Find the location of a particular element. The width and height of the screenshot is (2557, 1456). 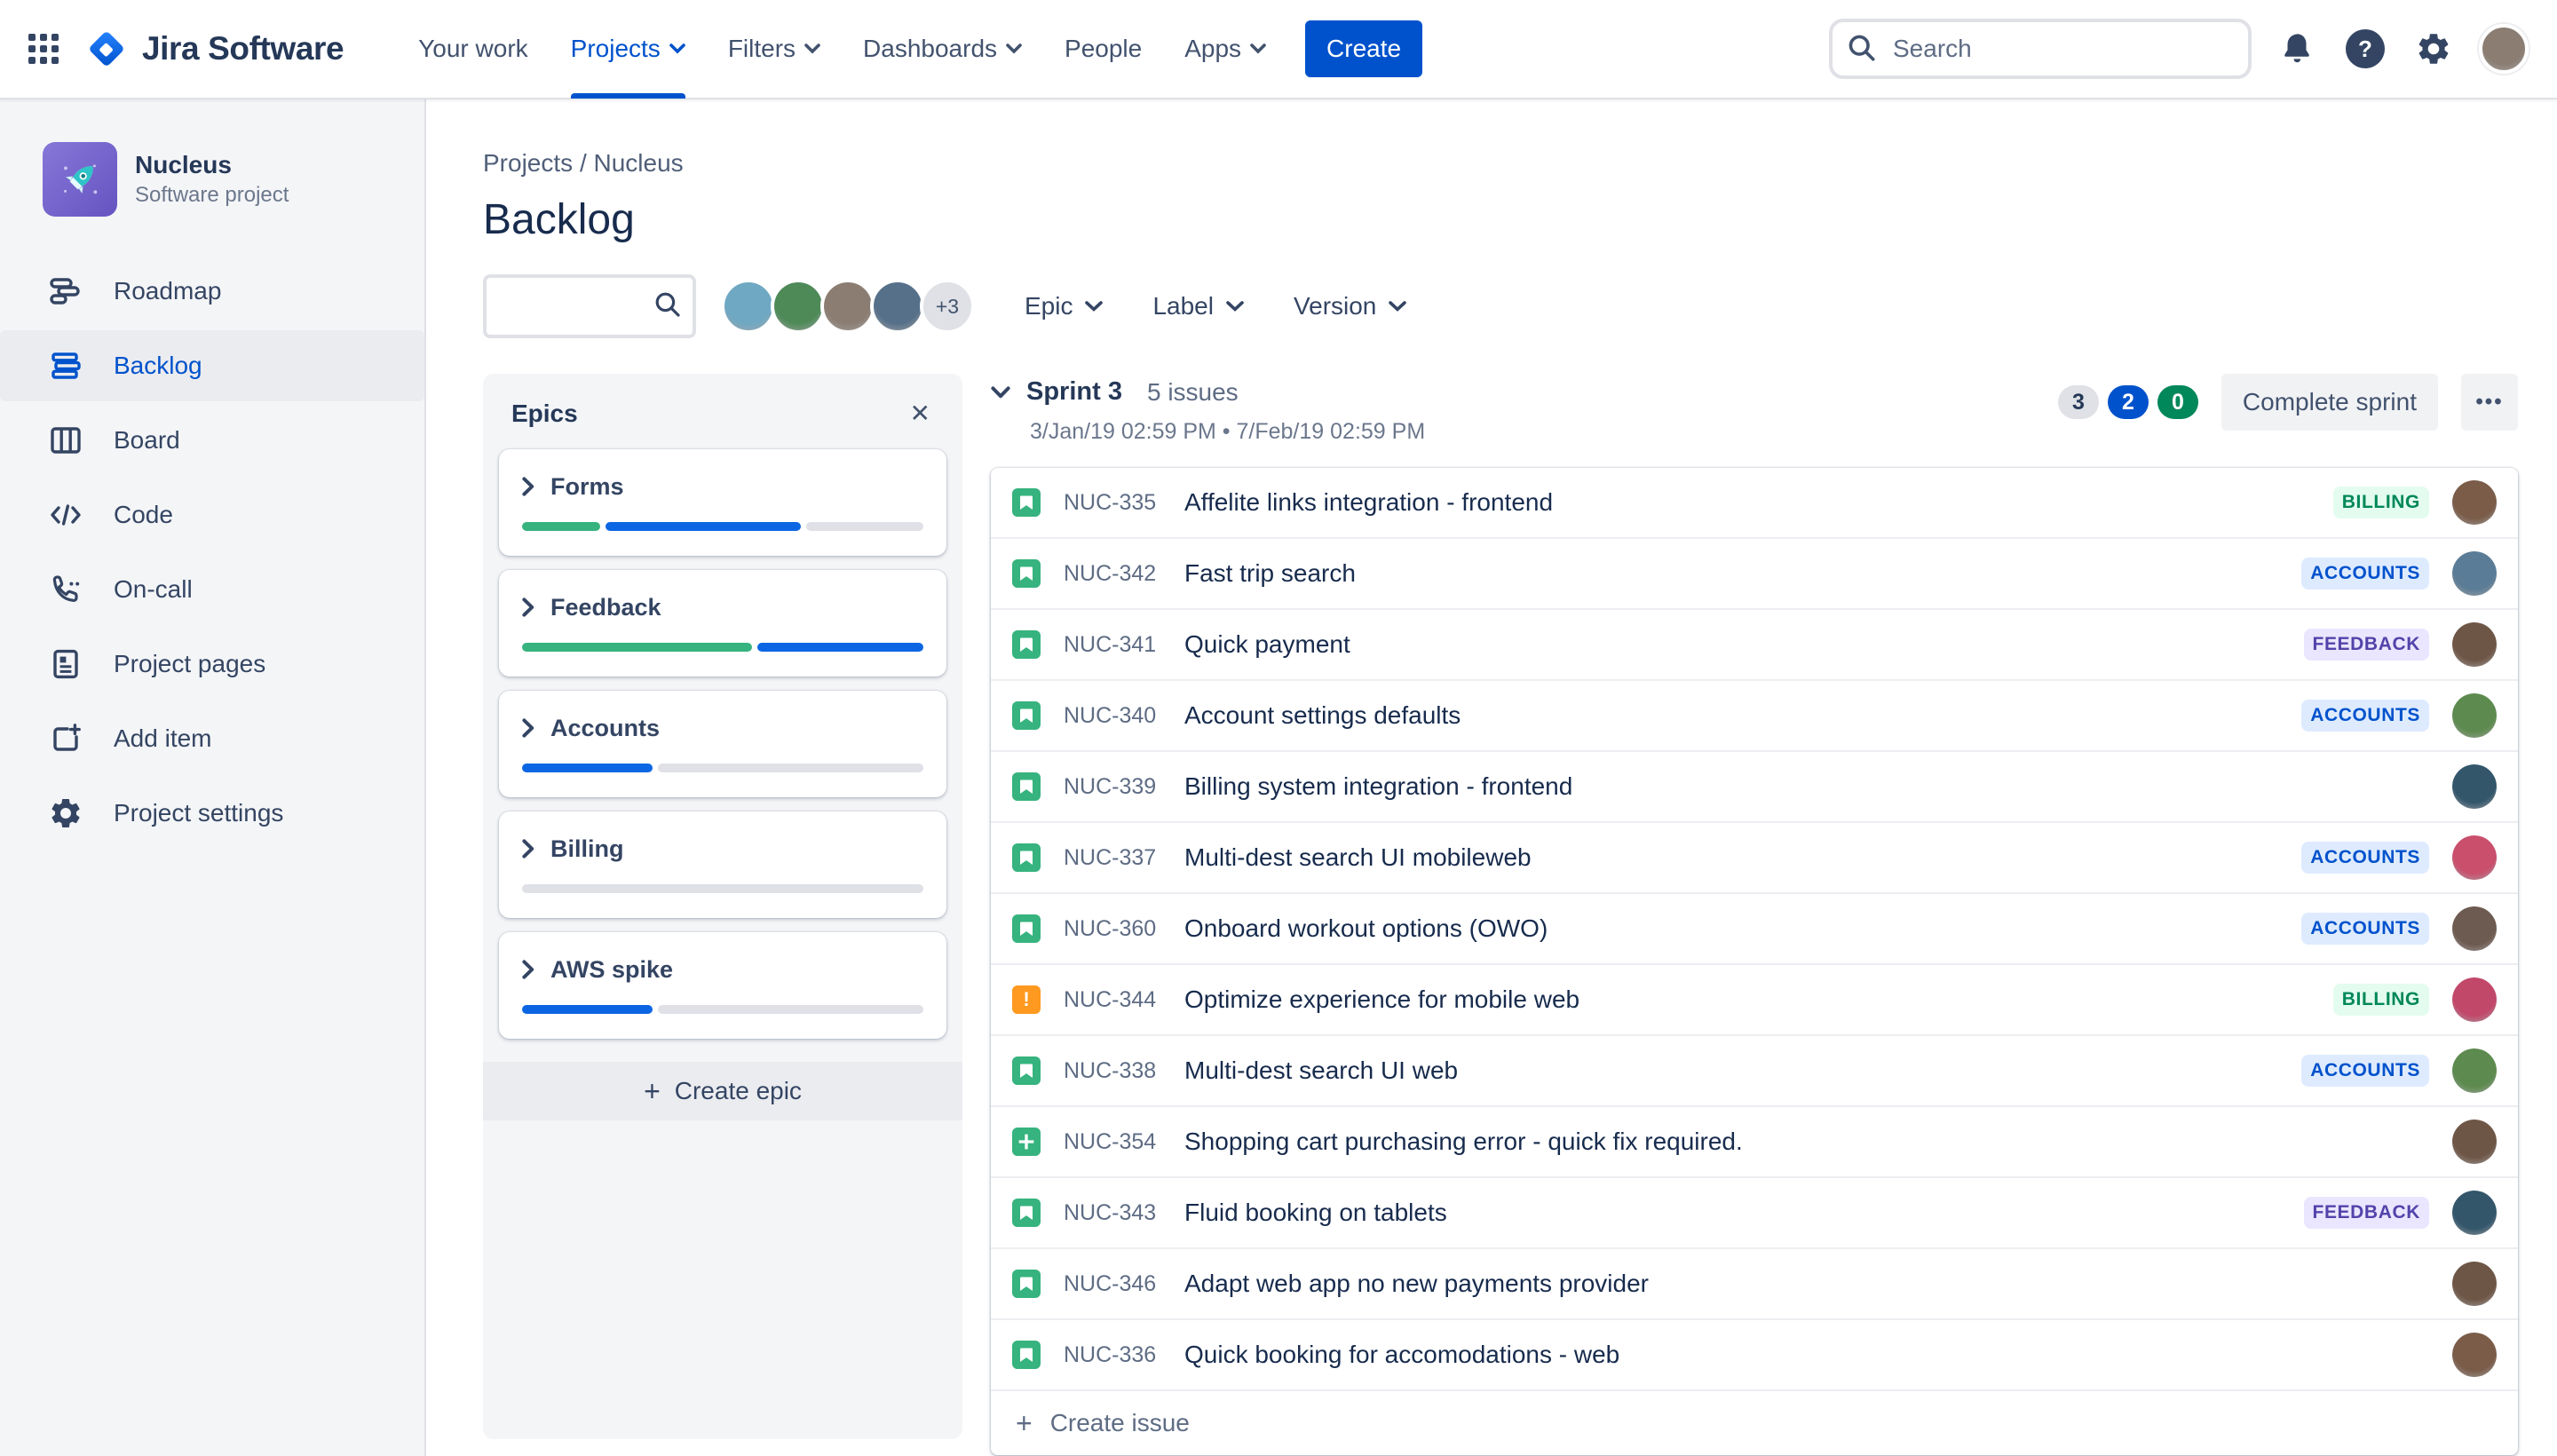

notifications-bell-icon is located at coordinates (2297, 49).